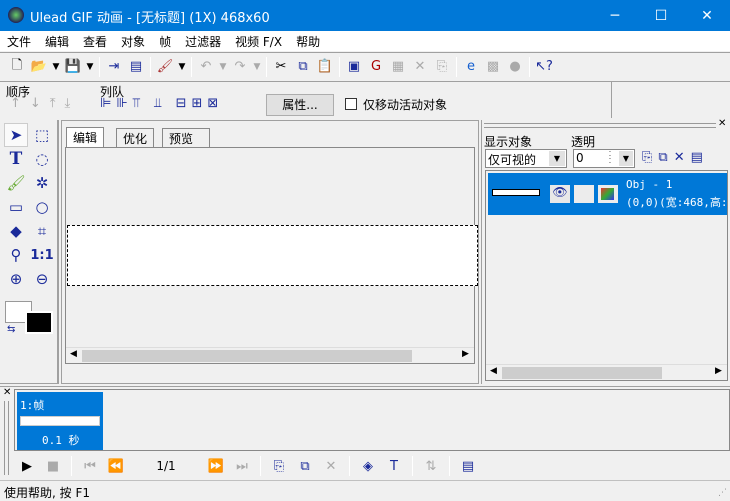 The height and width of the screenshot is (501, 730). What do you see at coordinates (442, 67) in the screenshot?
I see `export-icon: ⎘` at bounding box center [442, 67].